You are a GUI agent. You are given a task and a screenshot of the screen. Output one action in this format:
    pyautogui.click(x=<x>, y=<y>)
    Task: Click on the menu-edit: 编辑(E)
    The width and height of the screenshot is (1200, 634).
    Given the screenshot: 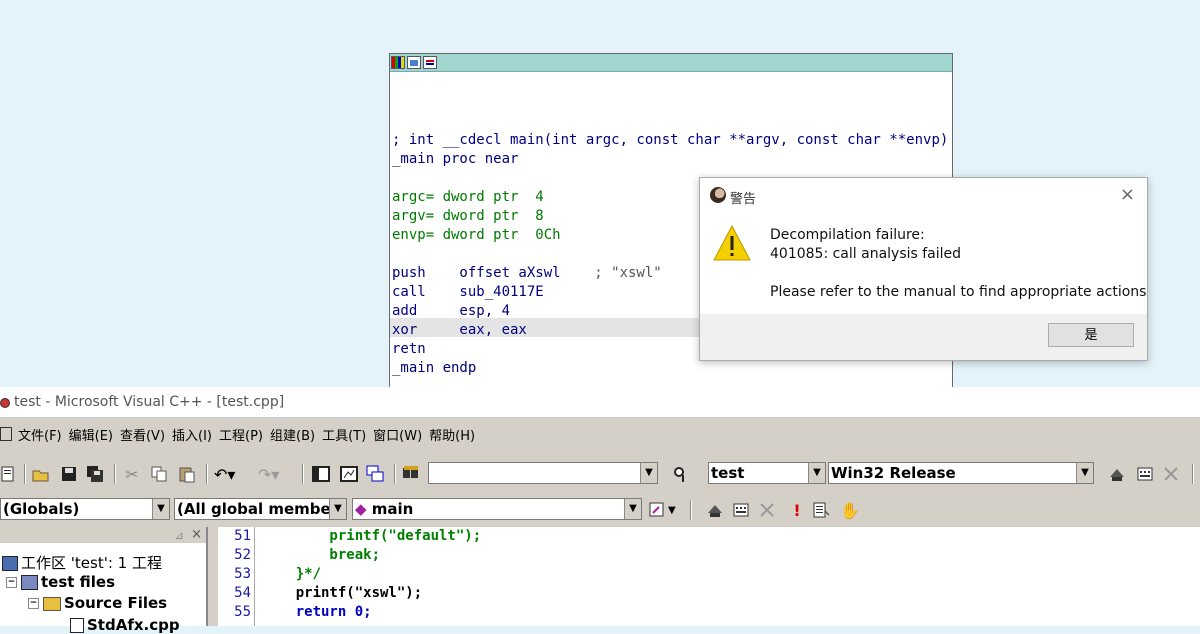 What is the action you would take?
    pyautogui.click(x=94, y=437)
    